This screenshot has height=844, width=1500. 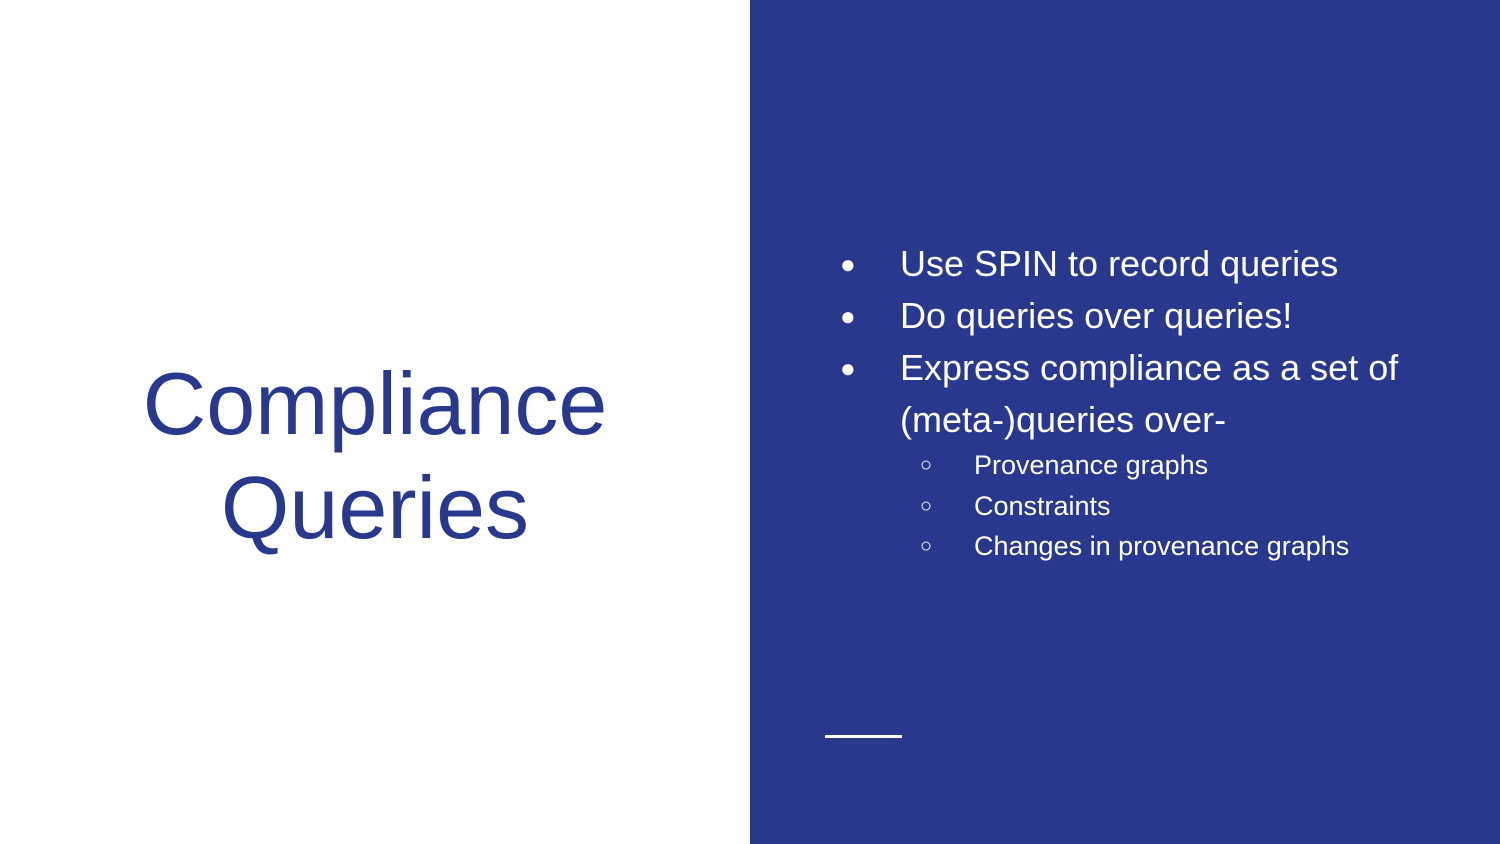 What do you see at coordinates (375, 456) in the screenshot?
I see `slide-title: Compliance Queries` at bounding box center [375, 456].